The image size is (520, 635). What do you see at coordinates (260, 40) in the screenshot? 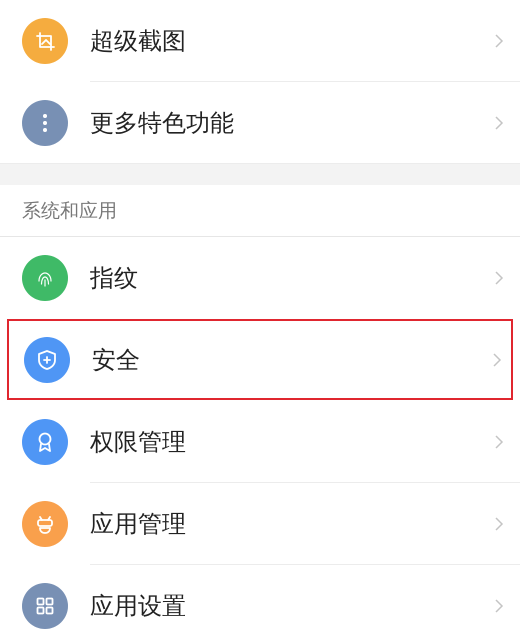
I see `settings-item: 超级截图` at bounding box center [260, 40].